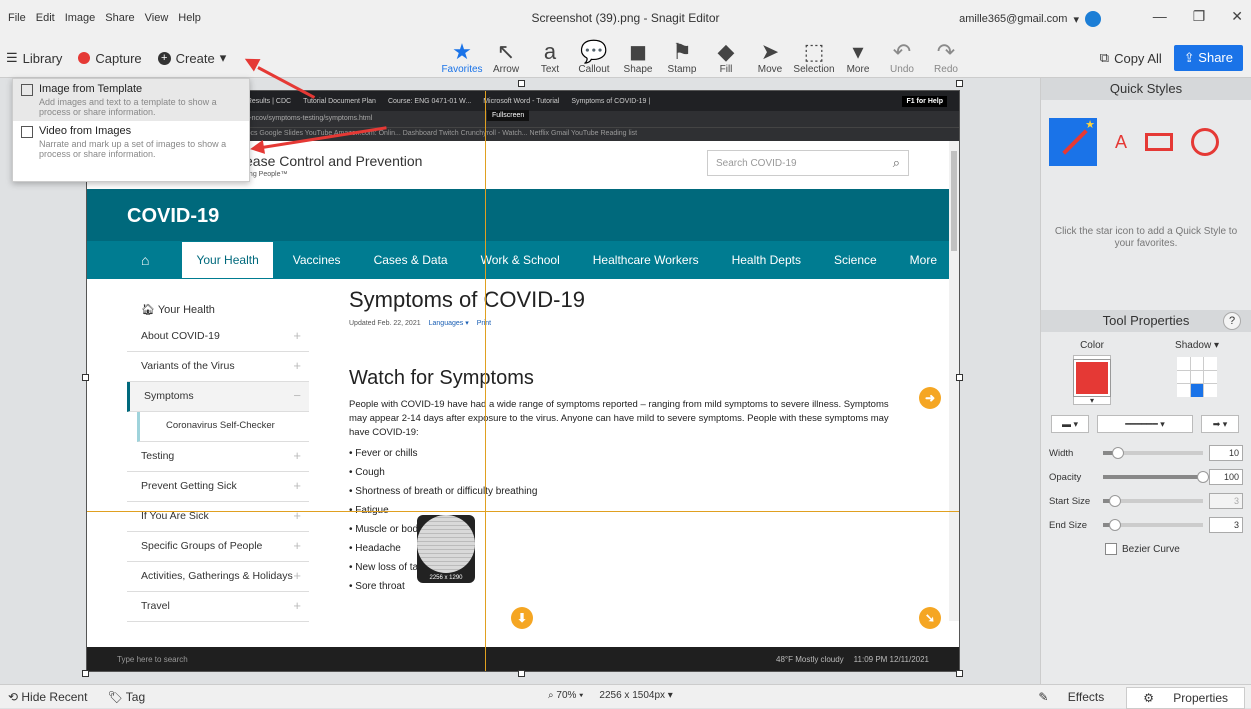 This screenshot has width=1251, height=709. Describe the element at coordinates (377, 586) in the screenshot. I see `list-item: • Sore throat` at that location.